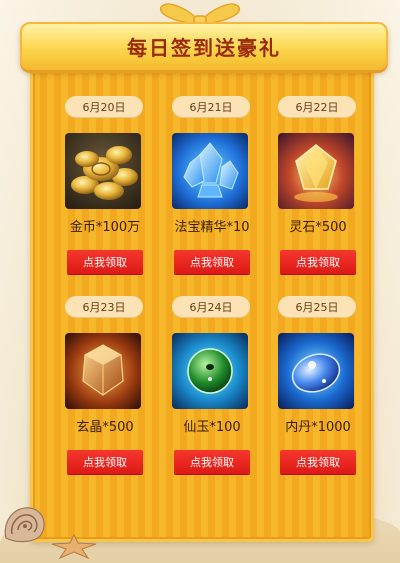 Image resolution: width=400 pixels, height=563 pixels. What do you see at coordinates (212, 227) in the screenshot?
I see `reward-name: 法宝精华*10` at bounding box center [212, 227].